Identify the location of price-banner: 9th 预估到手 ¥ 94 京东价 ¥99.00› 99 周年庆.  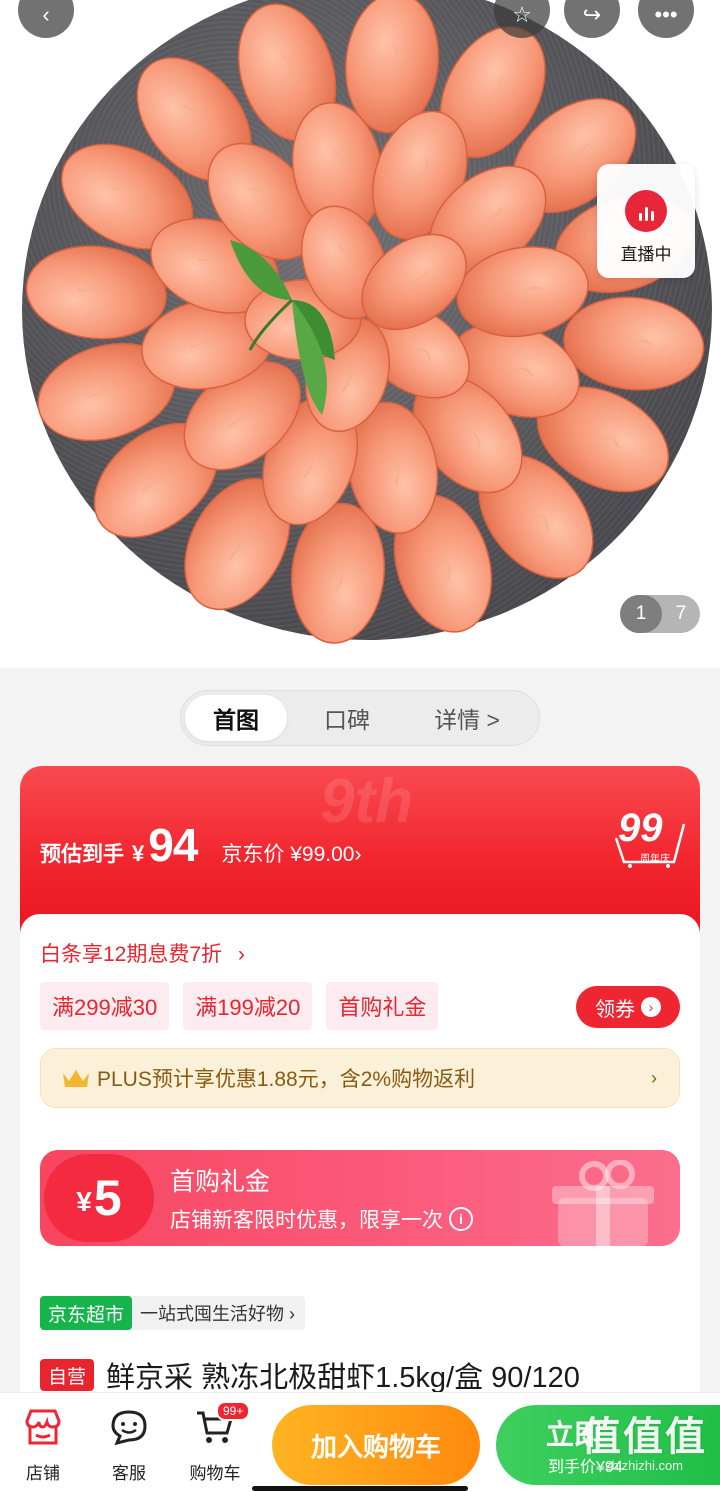
(360, 851).